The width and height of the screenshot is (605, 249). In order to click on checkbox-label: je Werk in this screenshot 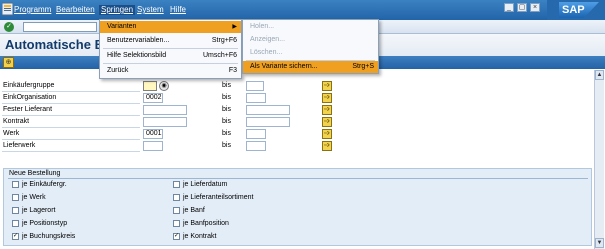, I will do `click(34, 197)`.